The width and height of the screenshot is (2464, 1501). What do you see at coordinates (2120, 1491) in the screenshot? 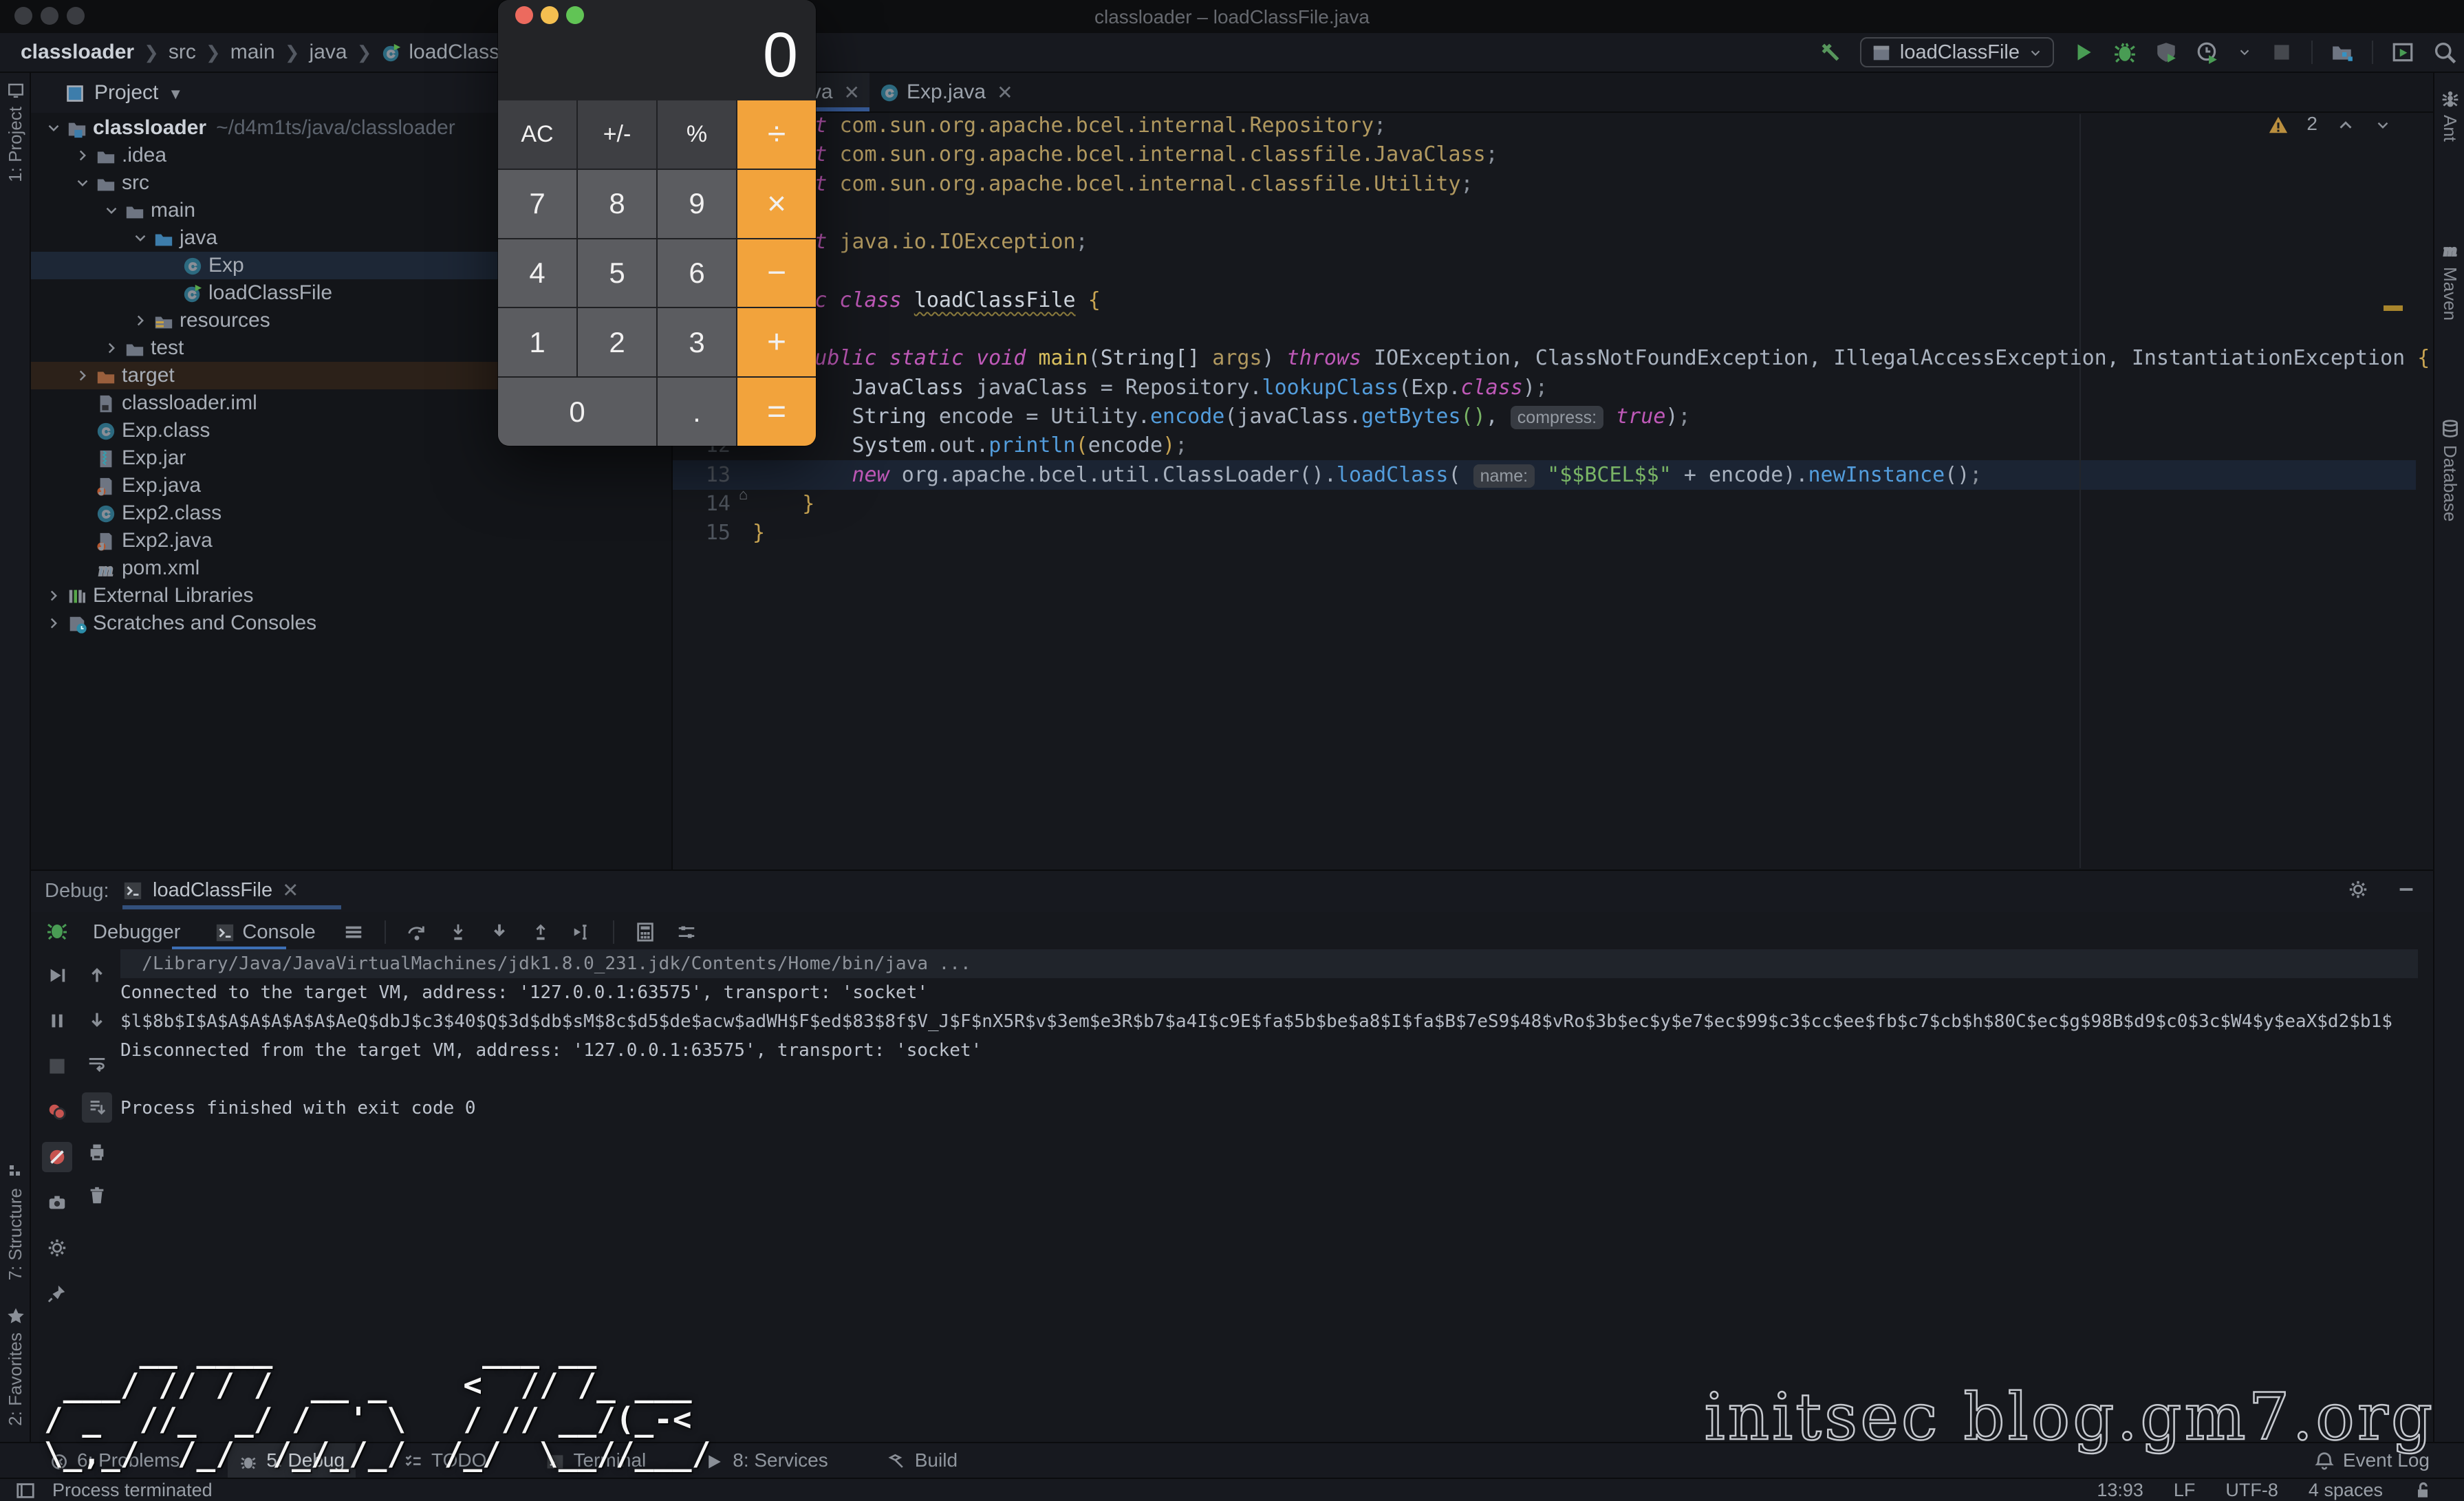
I see `status-caret-position: 13:93` at bounding box center [2120, 1491].